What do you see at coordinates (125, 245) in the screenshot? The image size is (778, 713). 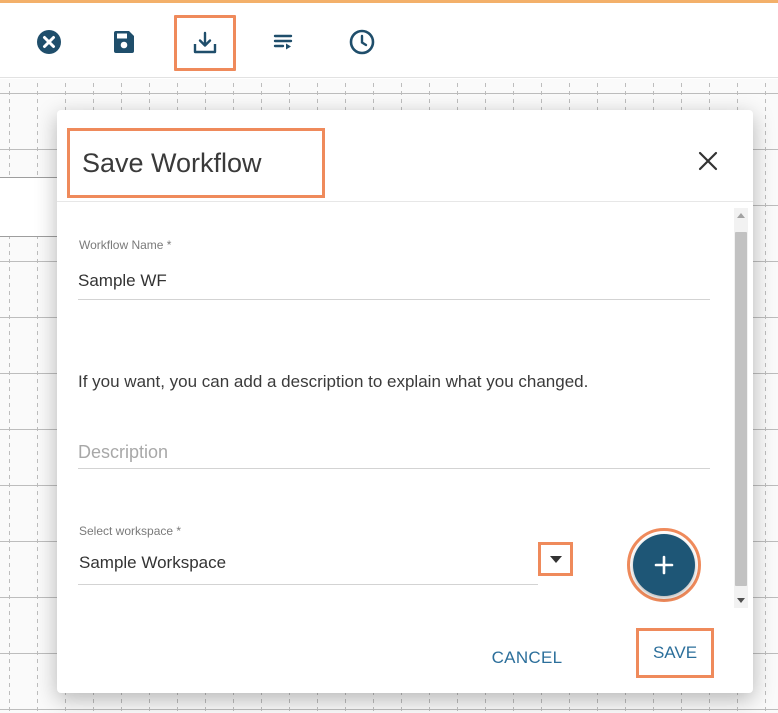 I see `workflow-name-label: Workflow Name *` at bounding box center [125, 245].